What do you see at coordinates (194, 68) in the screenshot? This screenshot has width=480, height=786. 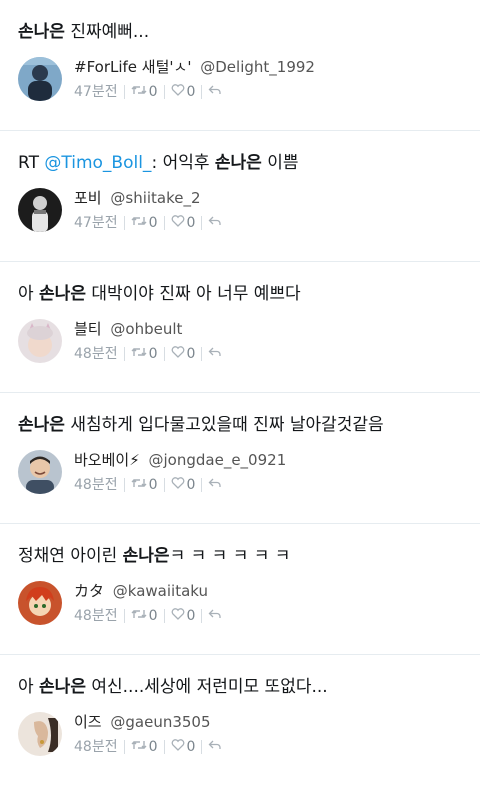 I see `author-line: #ForLife 새털'ㅅ' @Delight_1992` at bounding box center [194, 68].